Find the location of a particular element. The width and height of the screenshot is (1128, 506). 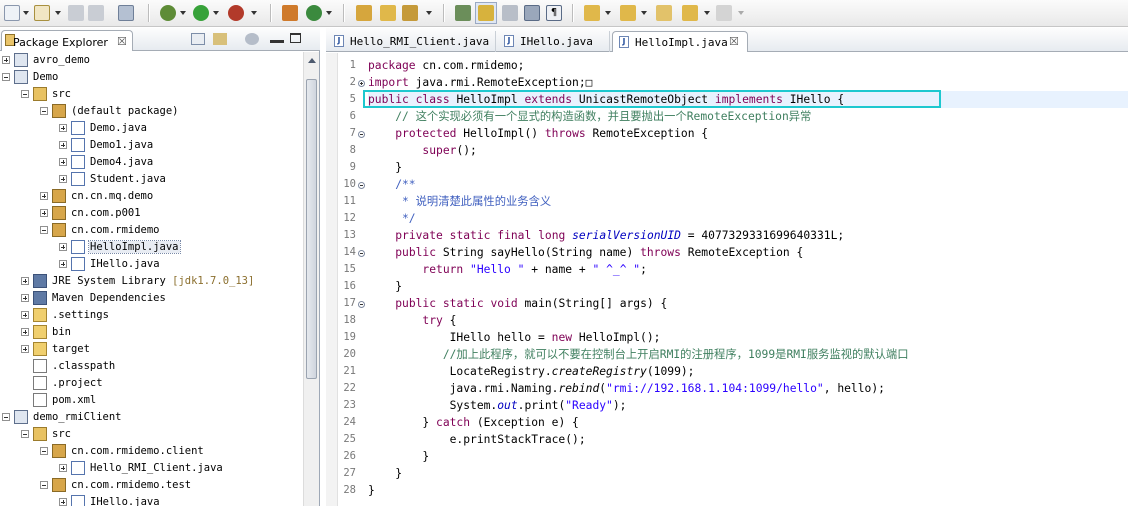

tree-item: (default package) is located at coordinates (151, 111).